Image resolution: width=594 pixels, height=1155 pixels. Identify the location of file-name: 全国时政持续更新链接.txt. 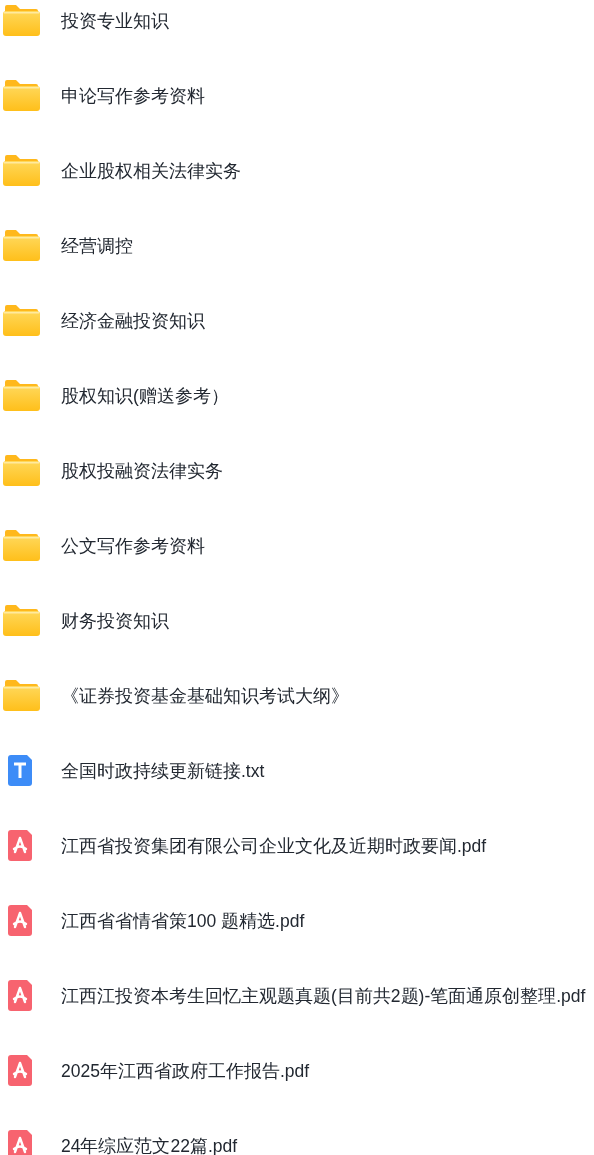
(163, 770).